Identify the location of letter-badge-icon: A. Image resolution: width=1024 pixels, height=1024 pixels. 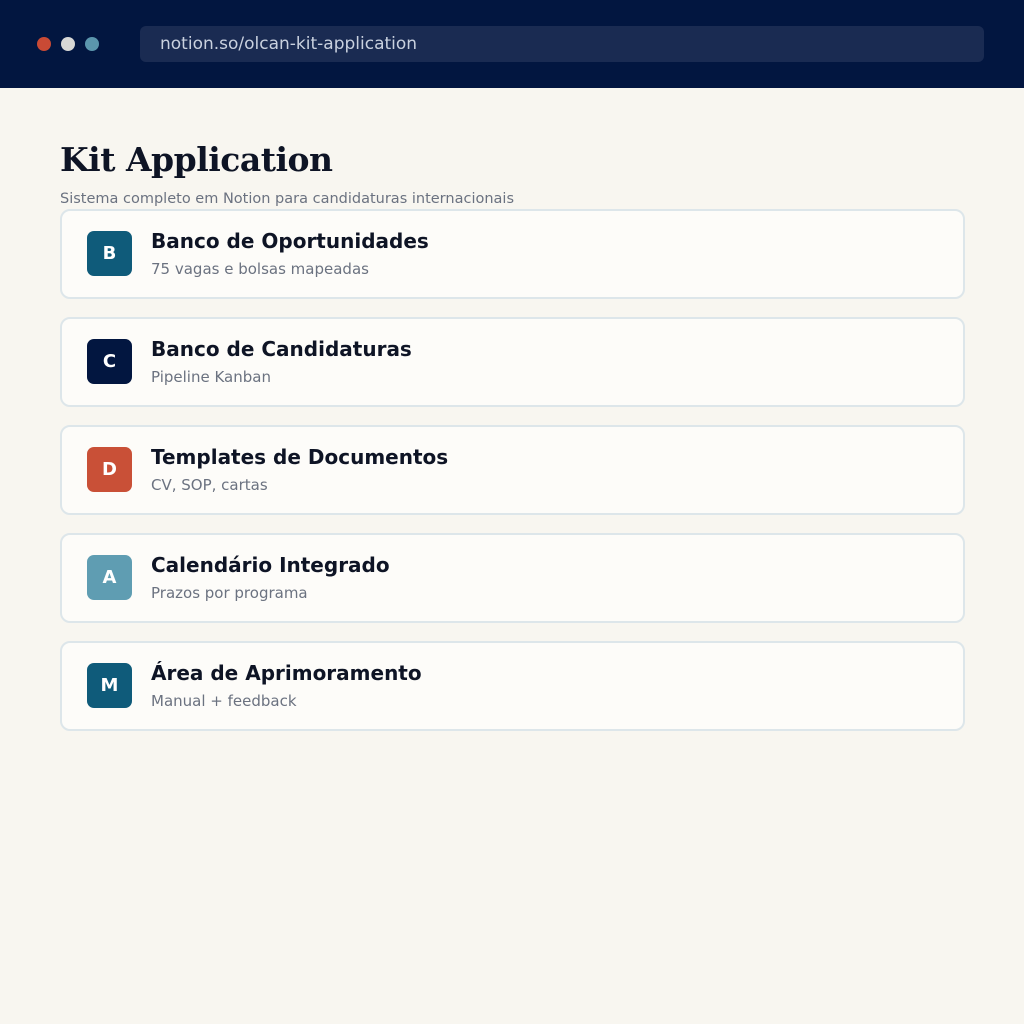
(109, 577).